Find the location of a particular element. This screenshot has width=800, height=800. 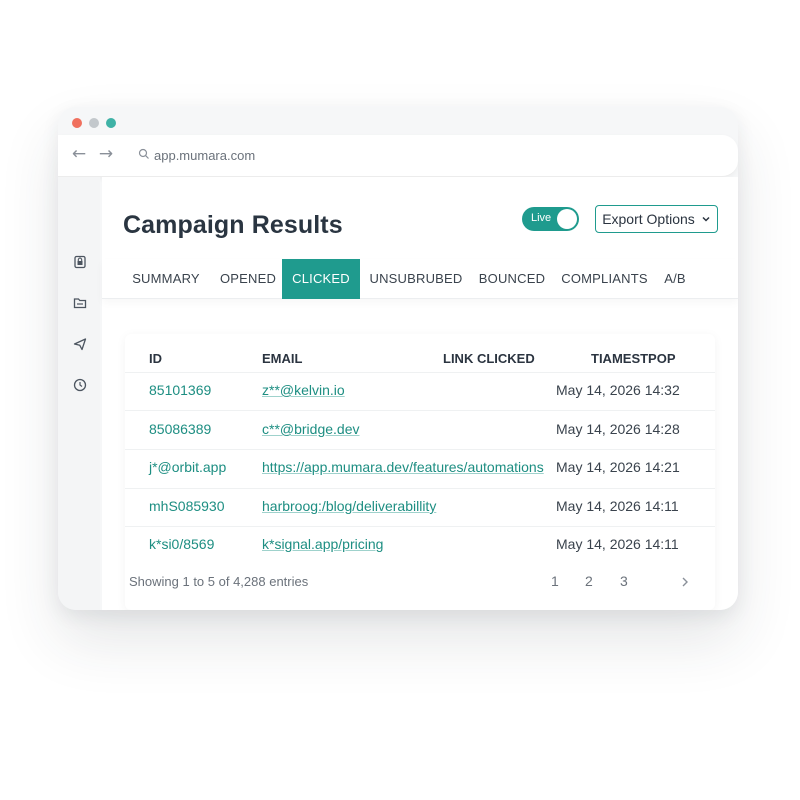

tab-bounced: BOUNCED is located at coordinates (512, 279).